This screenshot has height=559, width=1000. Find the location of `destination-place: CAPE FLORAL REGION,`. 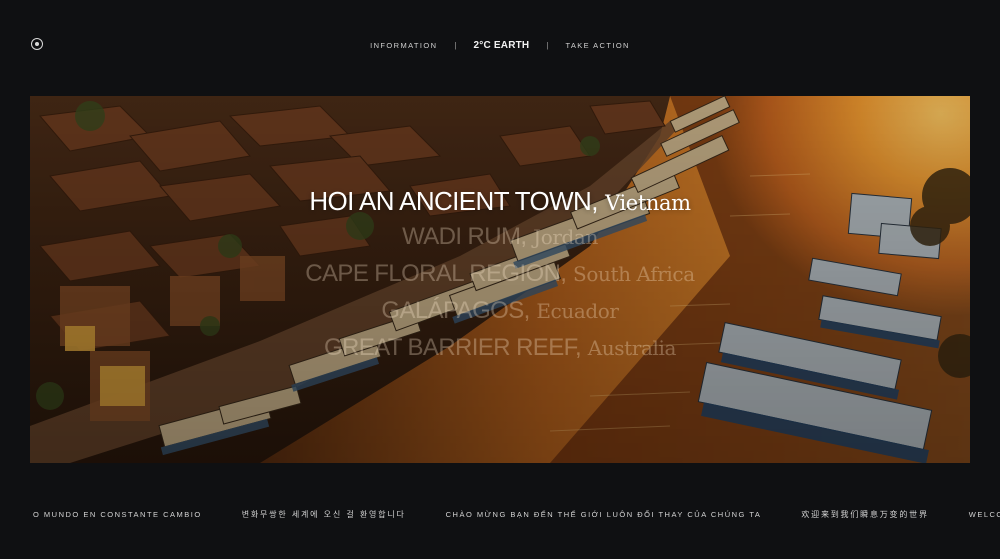

destination-place: CAPE FLORAL REGION, is located at coordinates (436, 273).